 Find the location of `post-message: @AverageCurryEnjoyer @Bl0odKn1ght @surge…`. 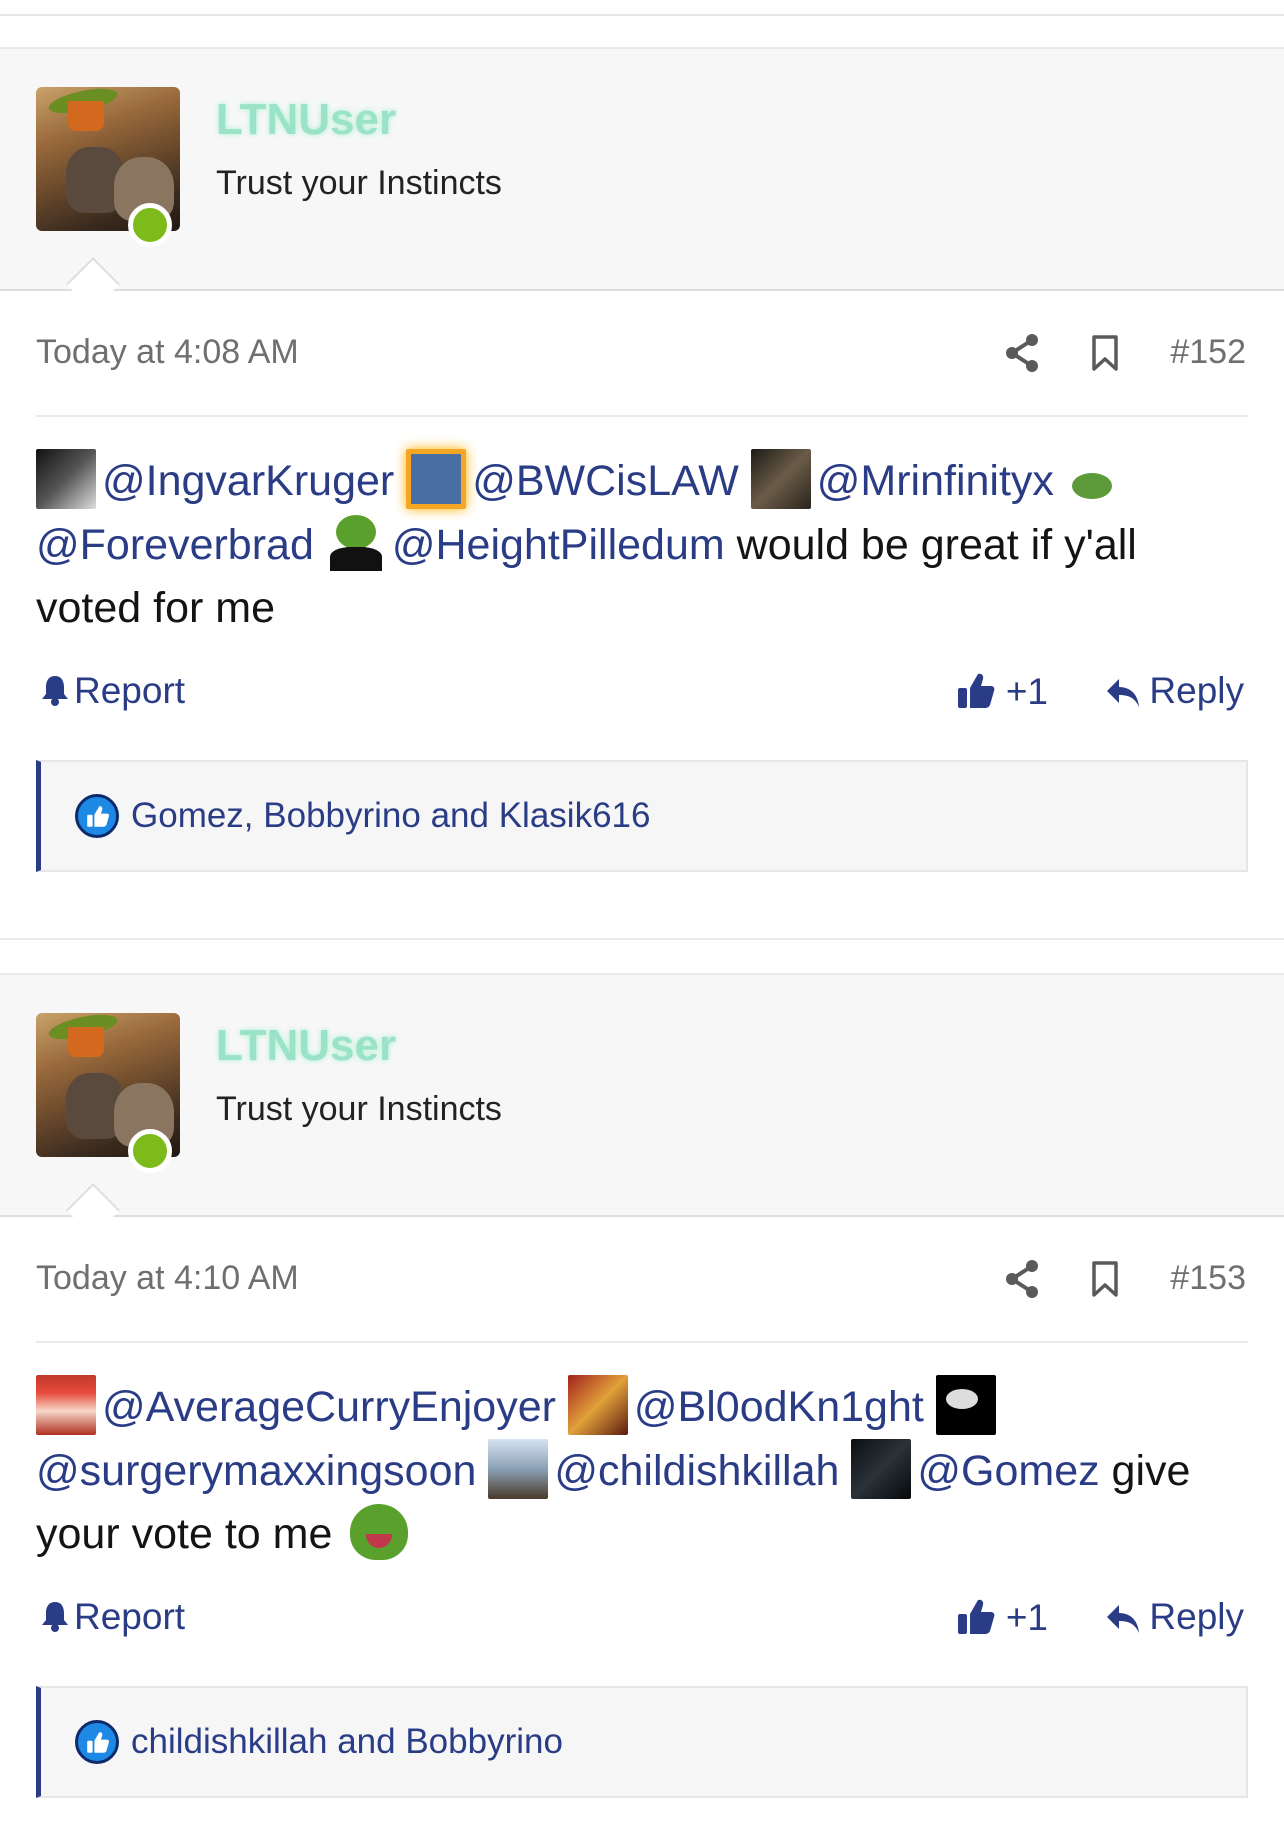

post-message: @AverageCurryEnjoyer @Bl0odKn1ght @surge… is located at coordinates (642, 1454).